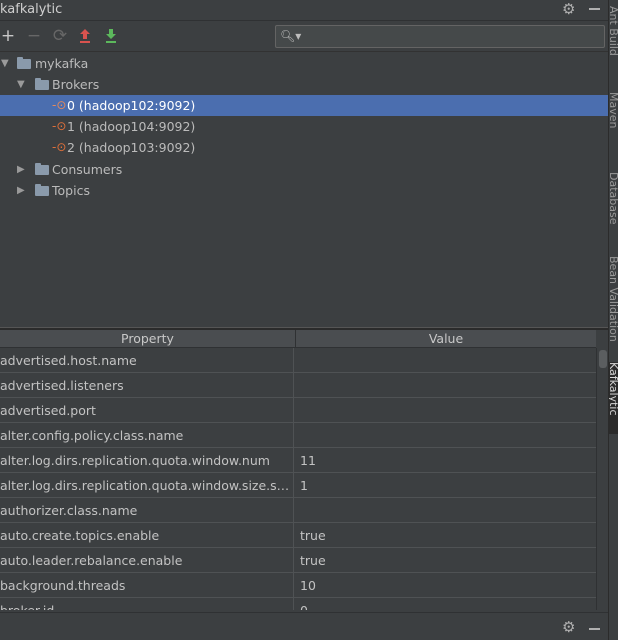 This screenshot has height=640, width=618. What do you see at coordinates (147, 385) in the screenshot?
I see `property-cell: advertised.listeners` at bounding box center [147, 385].